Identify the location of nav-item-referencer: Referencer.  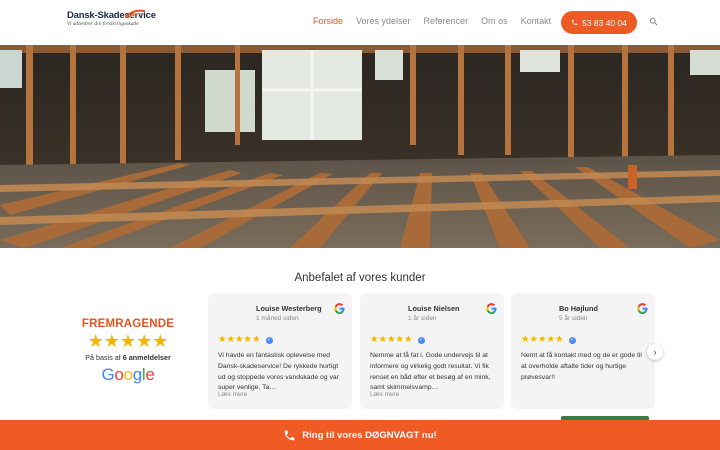
(446, 21).